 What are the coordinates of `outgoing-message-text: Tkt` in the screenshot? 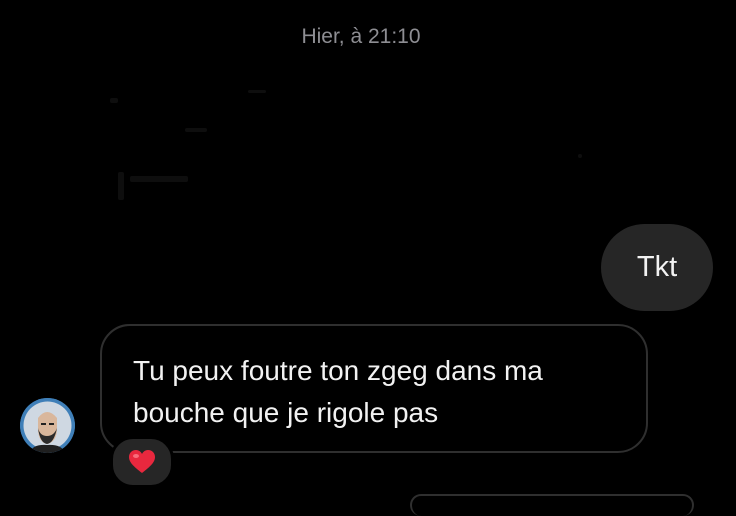 It's located at (657, 267).